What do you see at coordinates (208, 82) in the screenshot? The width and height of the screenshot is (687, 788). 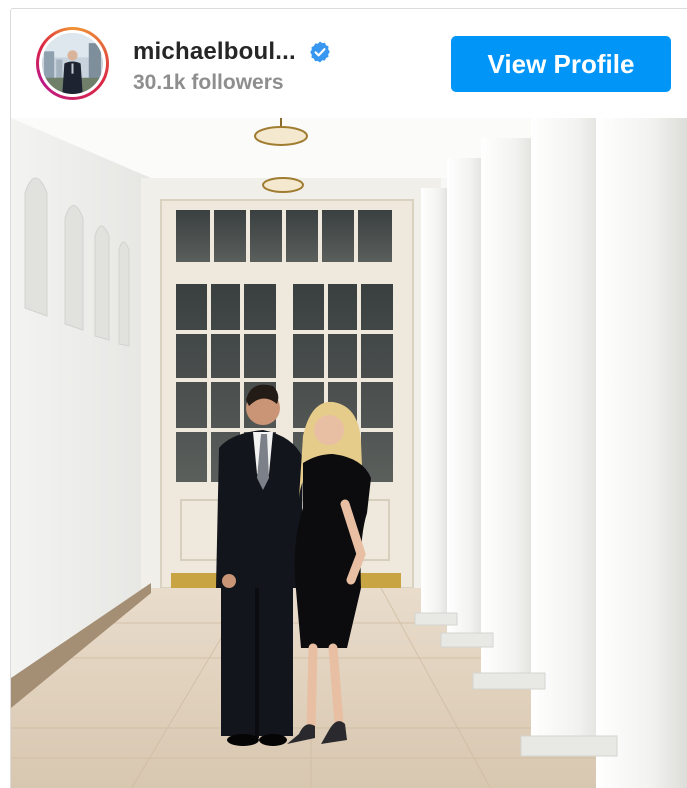 I see `followers-count: 30.1k followers` at bounding box center [208, 82].